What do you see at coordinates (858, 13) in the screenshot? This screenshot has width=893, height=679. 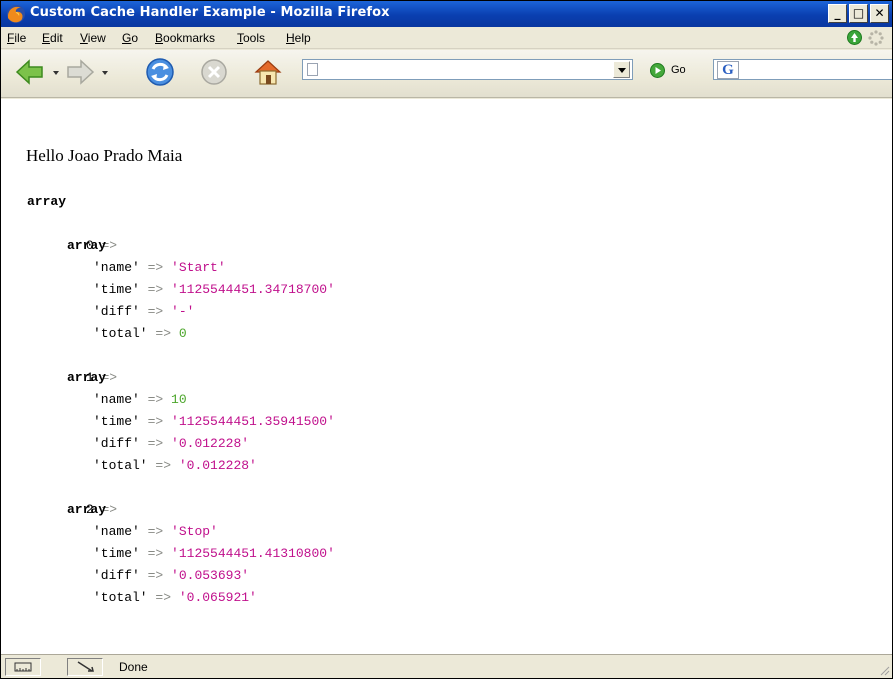 I see `maximize-button: □` at bounding box center [858, 13].